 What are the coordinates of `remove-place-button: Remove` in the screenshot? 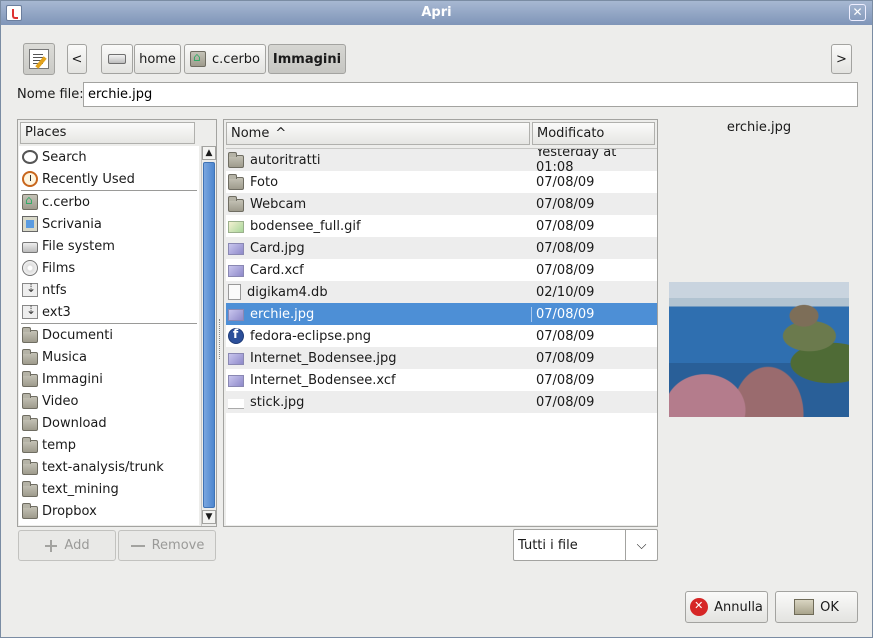 It's located at (167, 545).